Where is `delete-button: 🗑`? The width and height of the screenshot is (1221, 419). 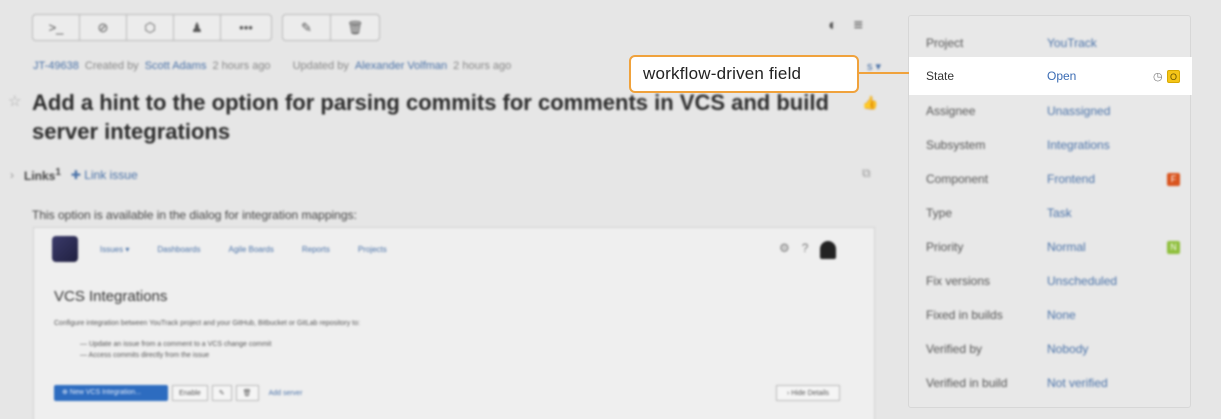
delete-button: 🗑 is located at coordinates (355, 27).